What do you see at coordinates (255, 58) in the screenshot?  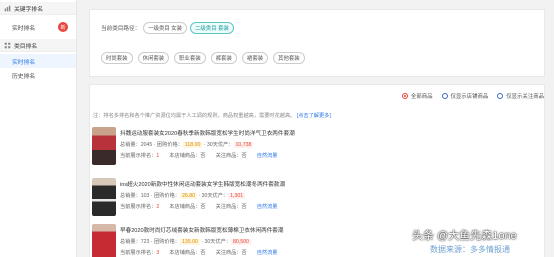 I see `subcategory-tag: 裙套装` at bounding box center [255, 58].